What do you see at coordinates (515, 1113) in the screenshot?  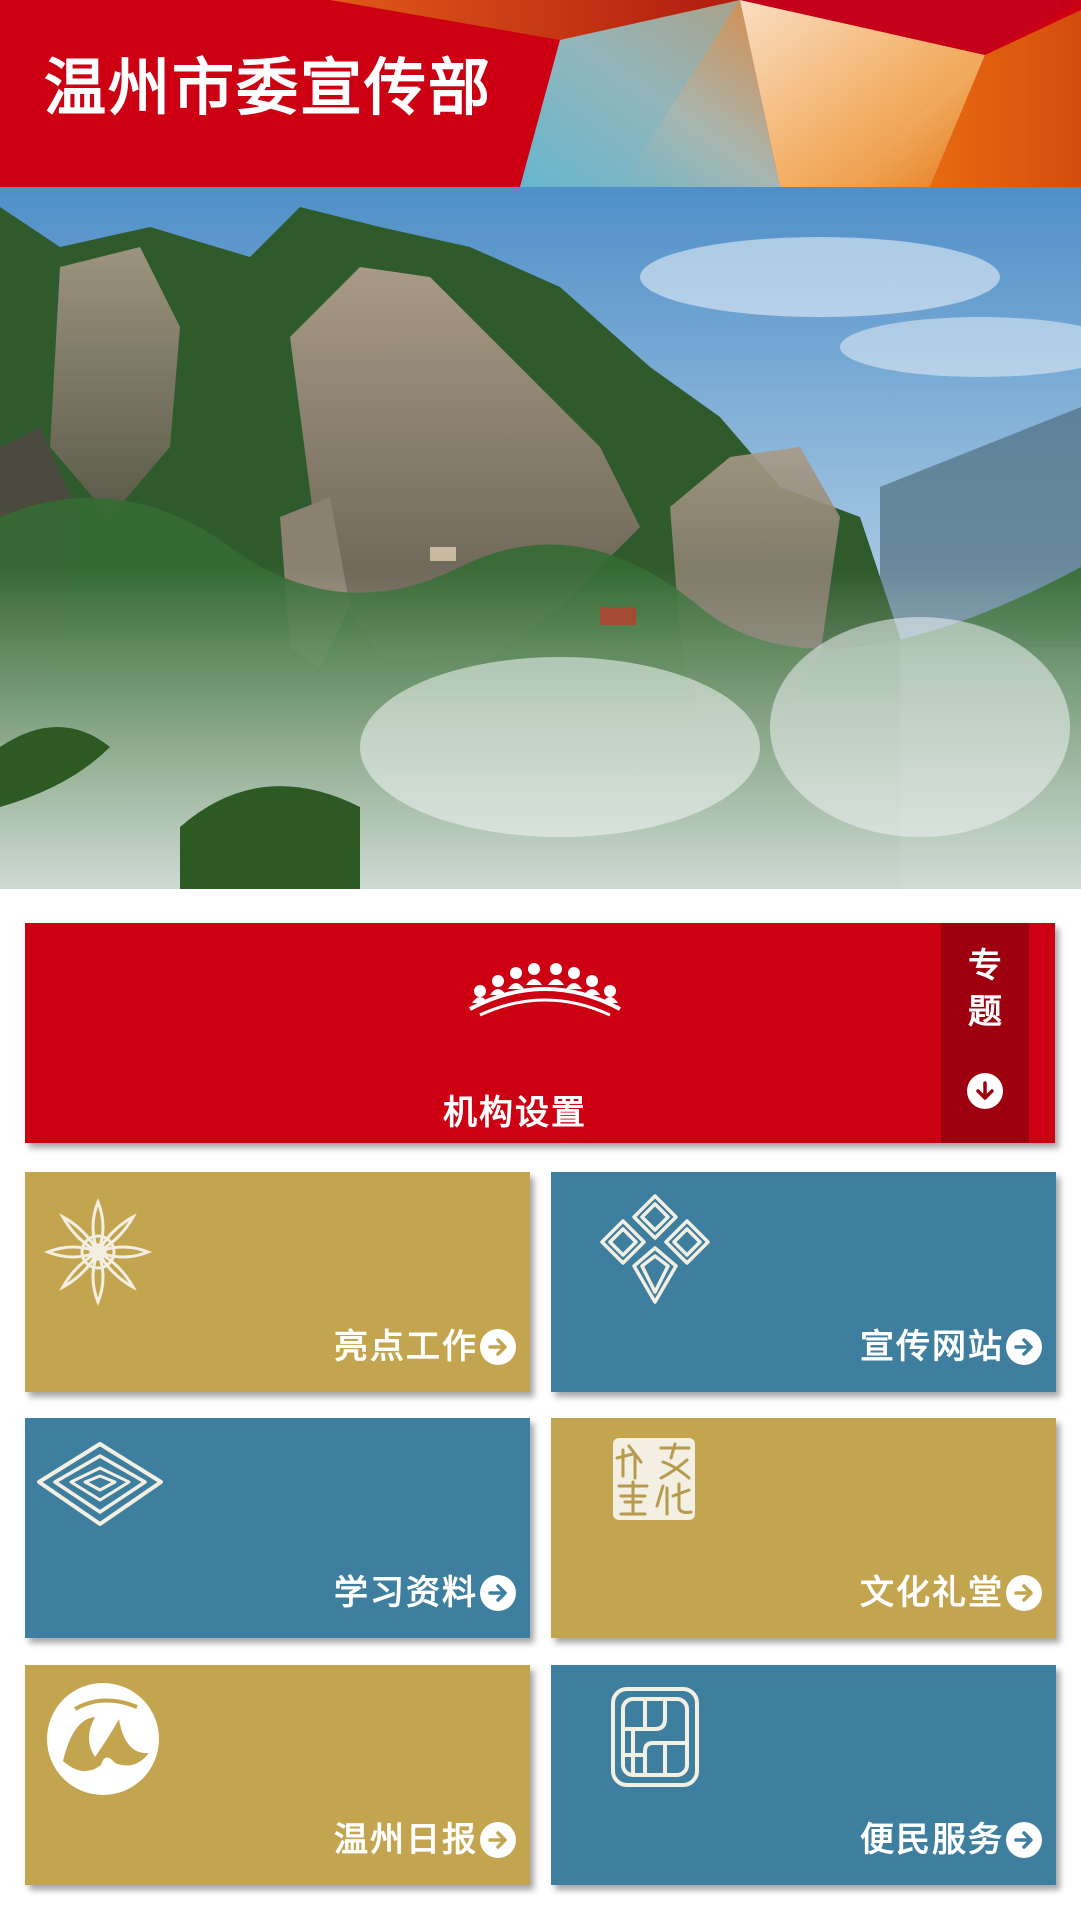 I see `org-structure-label: 机构设置` at bounding box center [515, 1113].